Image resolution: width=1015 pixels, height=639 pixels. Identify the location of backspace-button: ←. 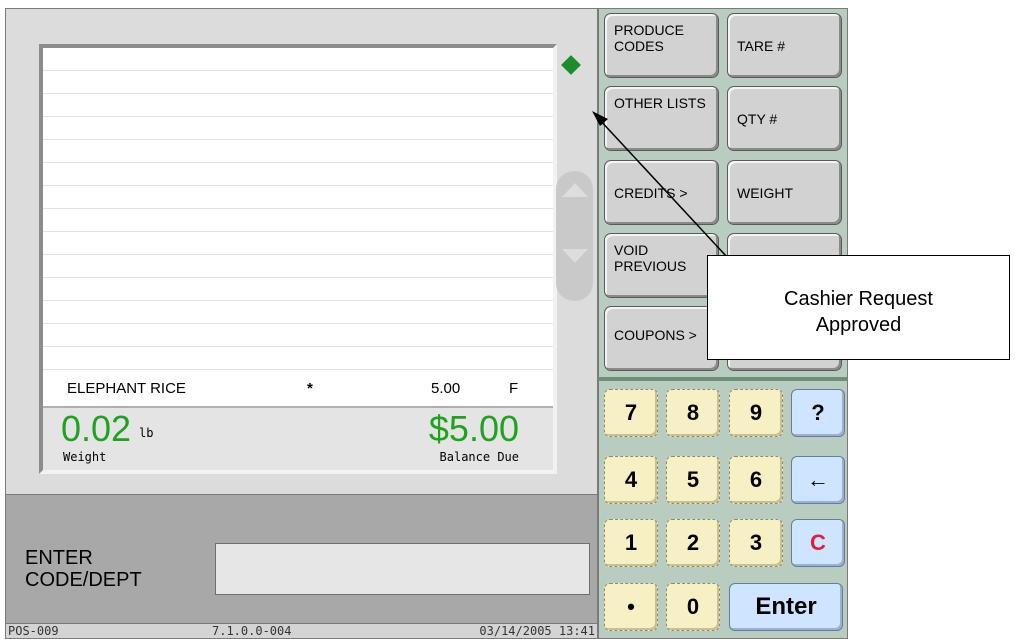
(818, 480).